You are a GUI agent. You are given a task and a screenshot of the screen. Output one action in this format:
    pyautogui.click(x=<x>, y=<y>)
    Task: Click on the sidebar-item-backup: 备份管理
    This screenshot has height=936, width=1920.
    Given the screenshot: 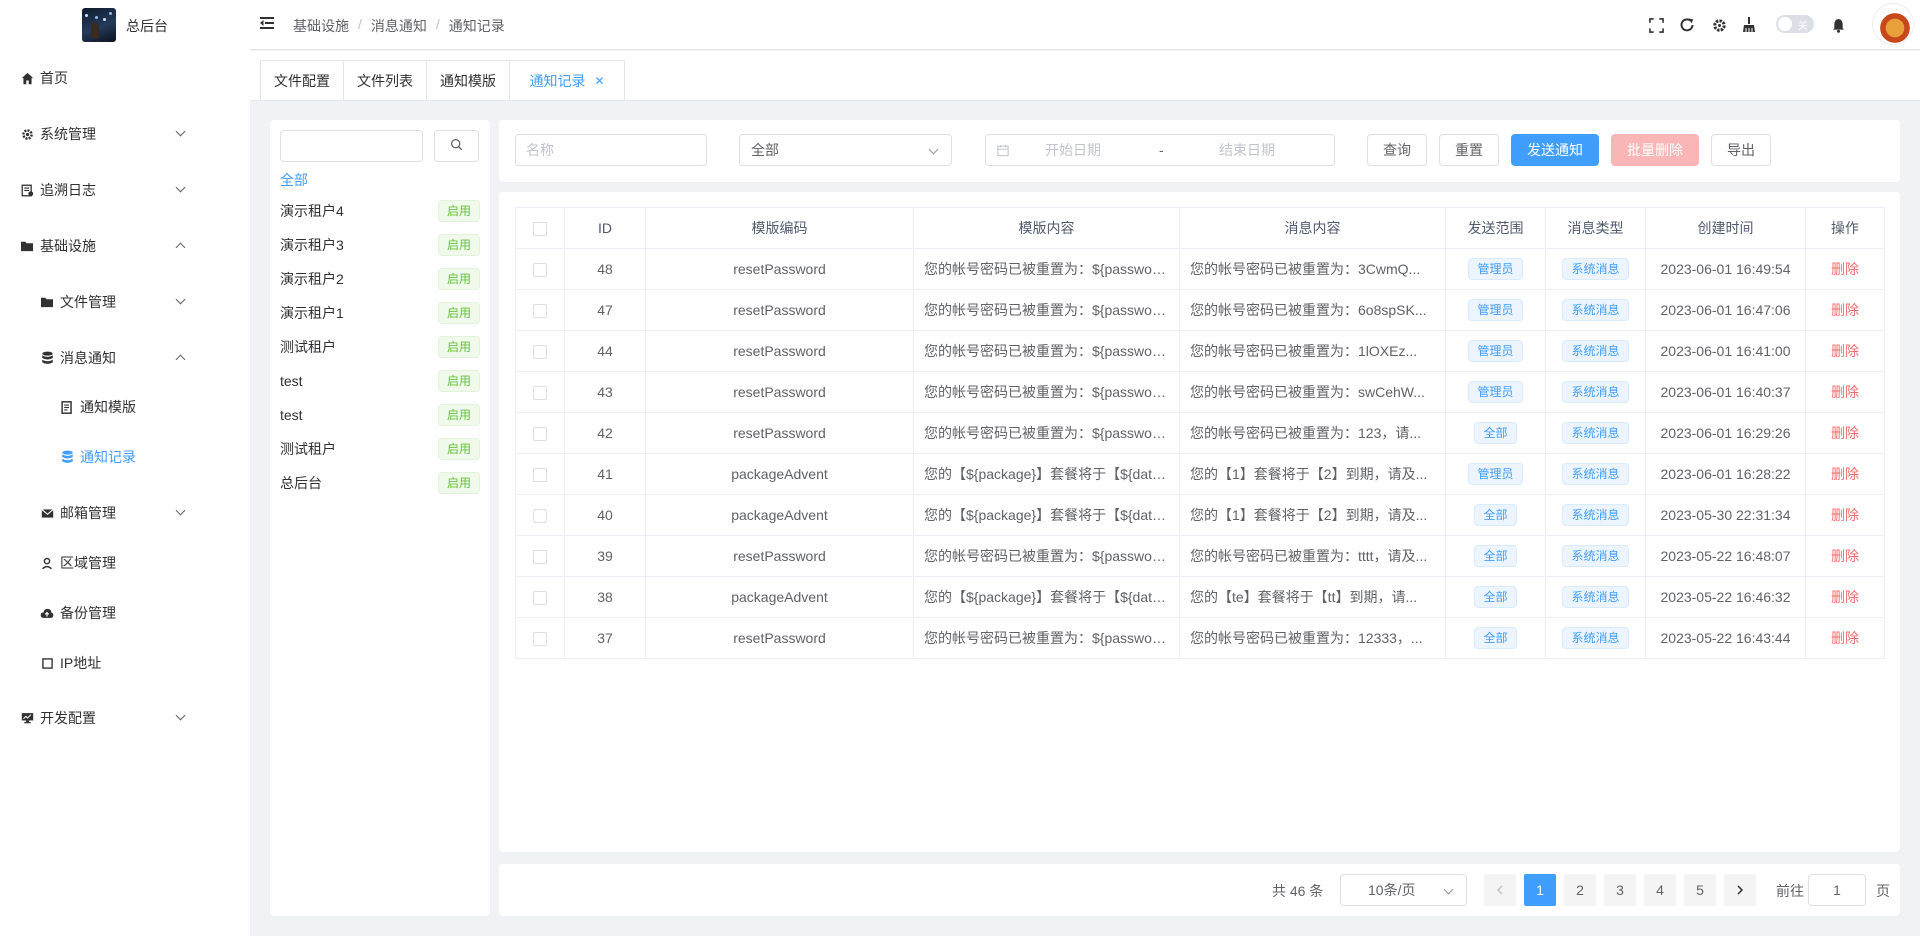 What is the action you would take?
    pyautogui.click(x=125, y=613)
    